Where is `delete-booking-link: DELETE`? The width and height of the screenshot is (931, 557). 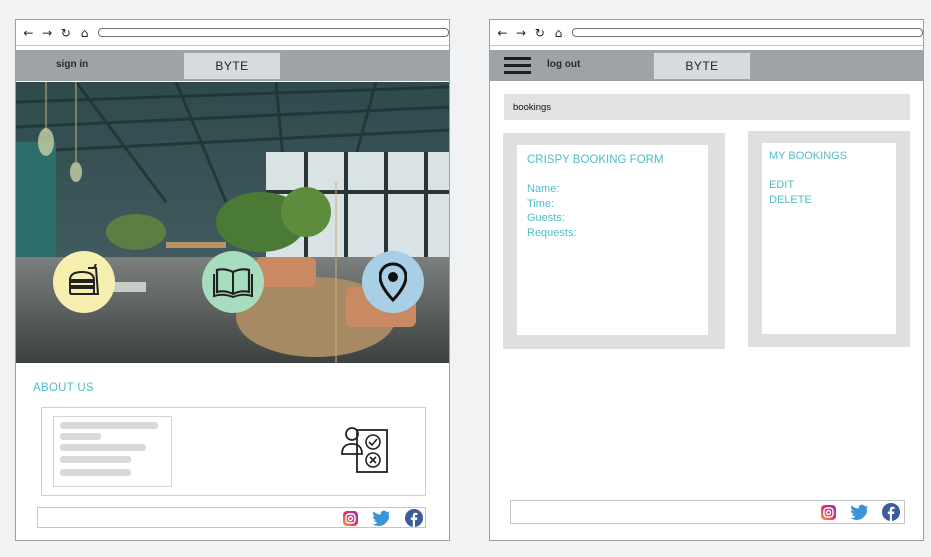
delete-booking-link: DELETE is located at coordinates (790, 200).